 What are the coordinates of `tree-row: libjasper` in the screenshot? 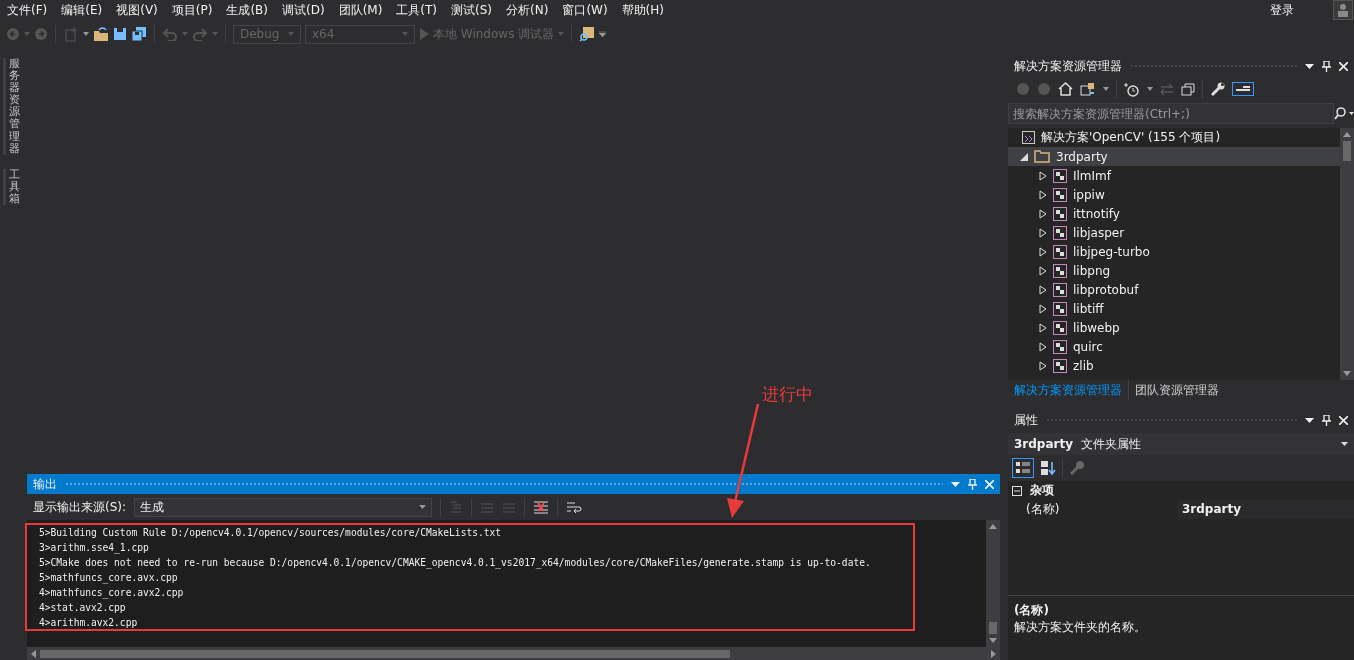 It's located at (1174, 232).